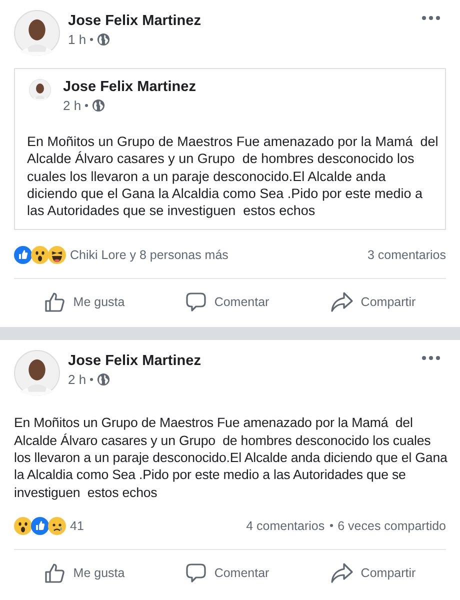  What do you see at coordinates (406, 255) in the screenshot?
I see `comment-count: 3 comentarios` at bounding box center [406, 255].